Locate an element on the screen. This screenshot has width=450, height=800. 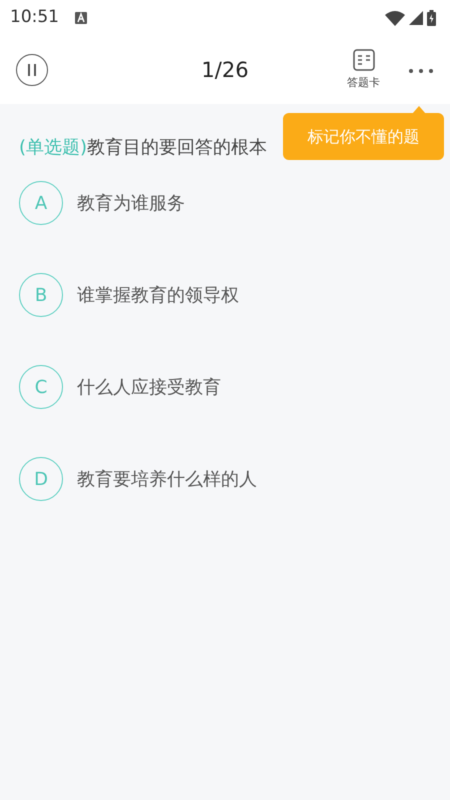
status-time: 10:51 is located at coordinates (34, 18).